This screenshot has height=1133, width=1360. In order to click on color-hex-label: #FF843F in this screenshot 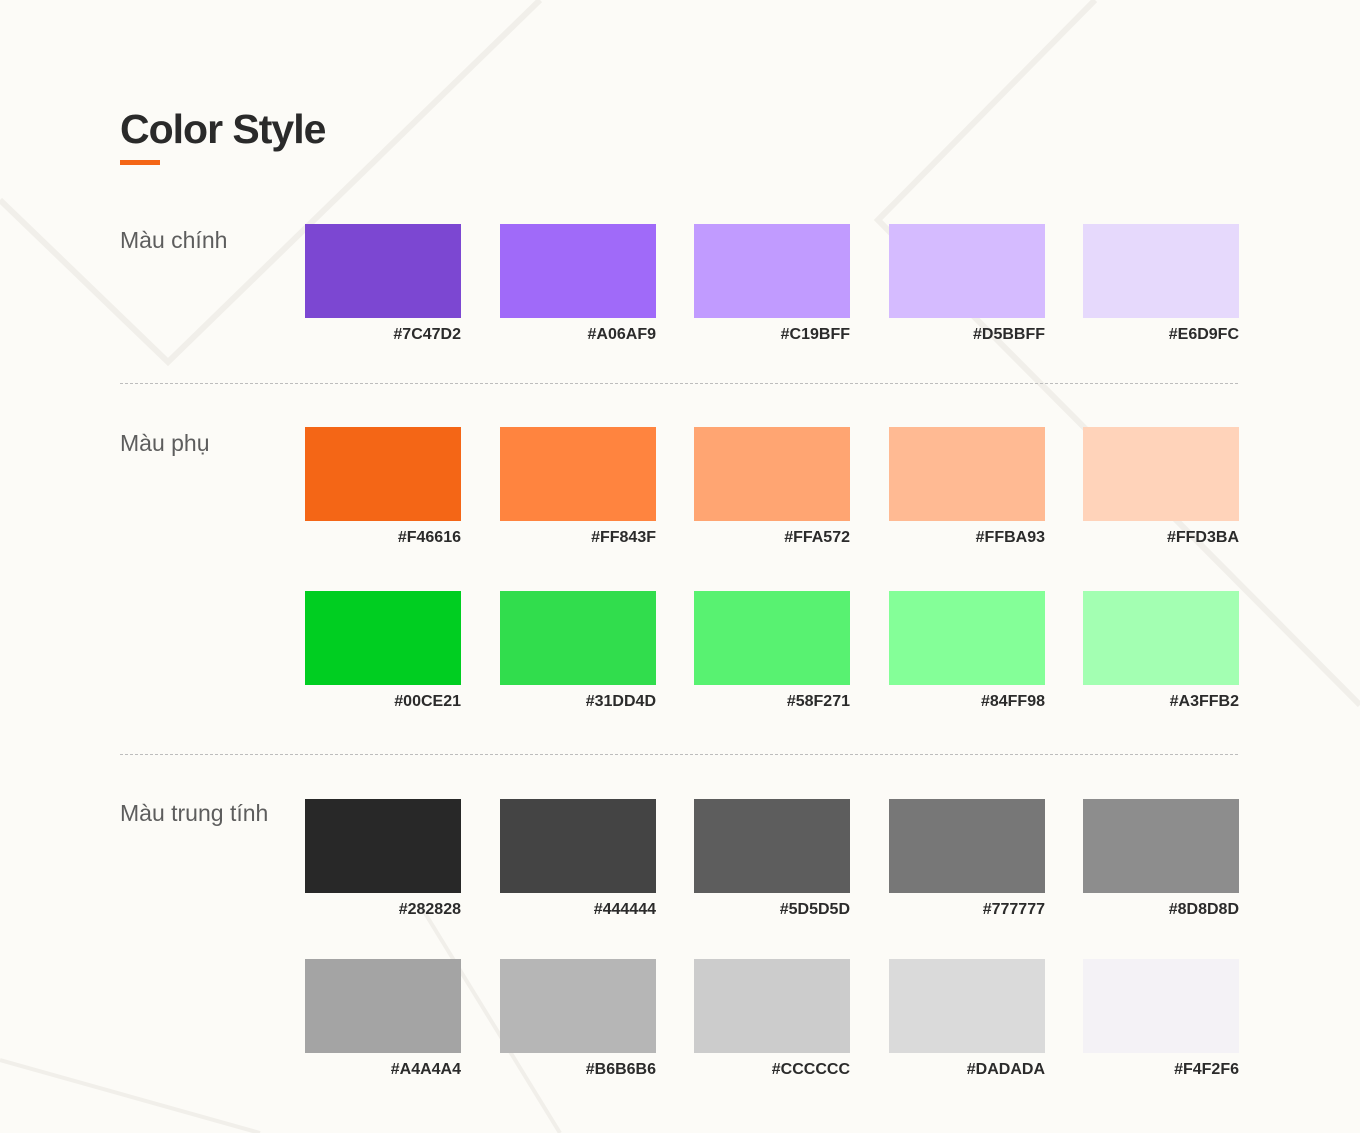, I will do `click(623, 537)`.